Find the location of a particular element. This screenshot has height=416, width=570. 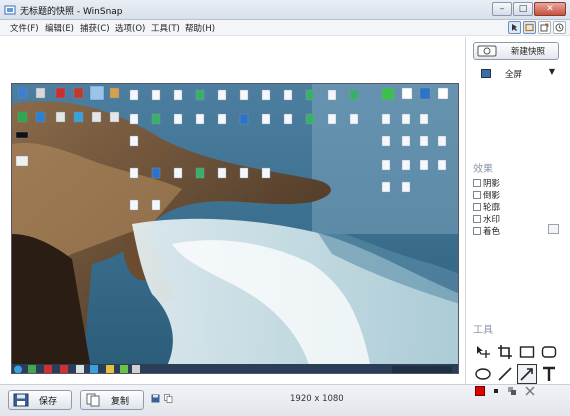

line-icon is located at coordinates (505, 374).